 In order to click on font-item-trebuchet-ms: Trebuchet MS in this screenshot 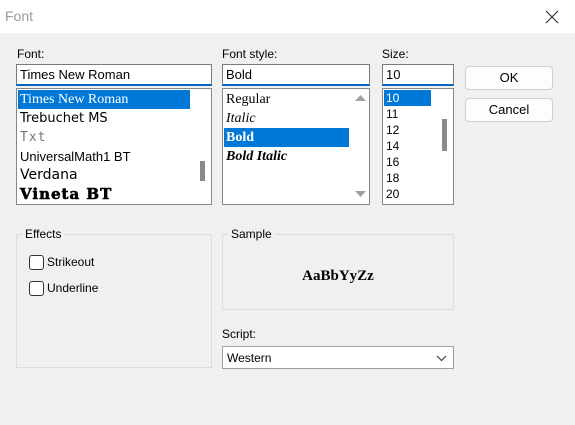, I will do `click(104, 118)`.